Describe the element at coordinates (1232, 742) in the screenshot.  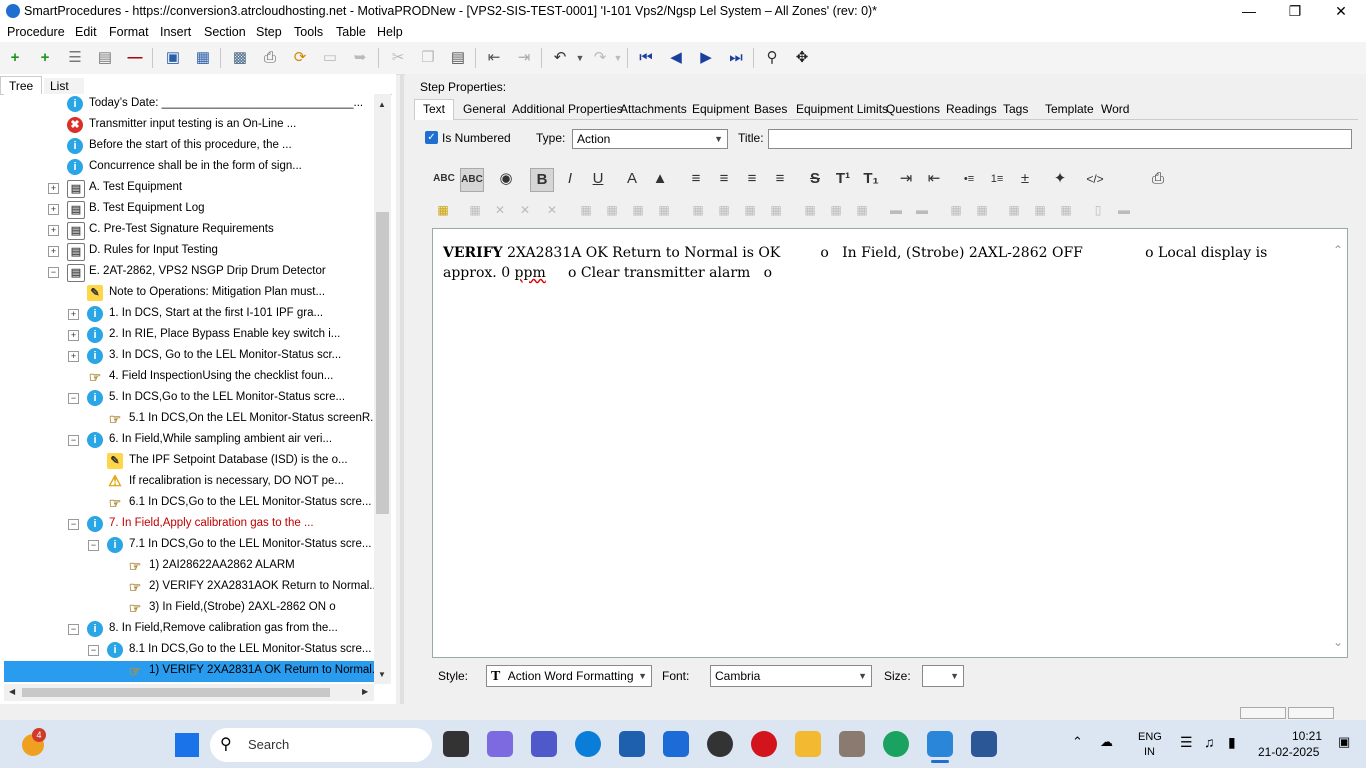
I see `battery-icon: ▮` at that location.